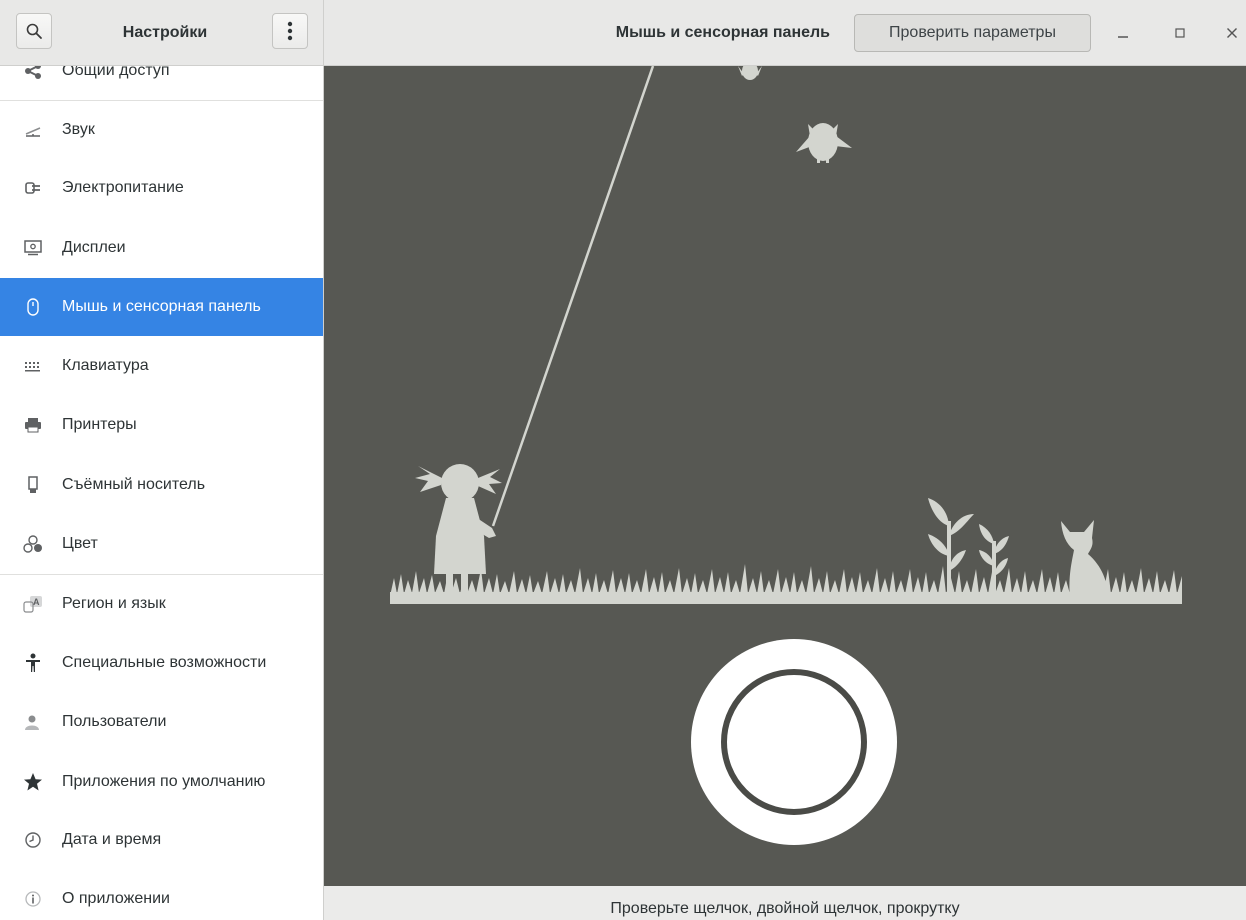 Image resolution: width=1246 pixels, height=920 pixels. I want to click on sidebar-headerbar: Настройки, so click(162, 33).